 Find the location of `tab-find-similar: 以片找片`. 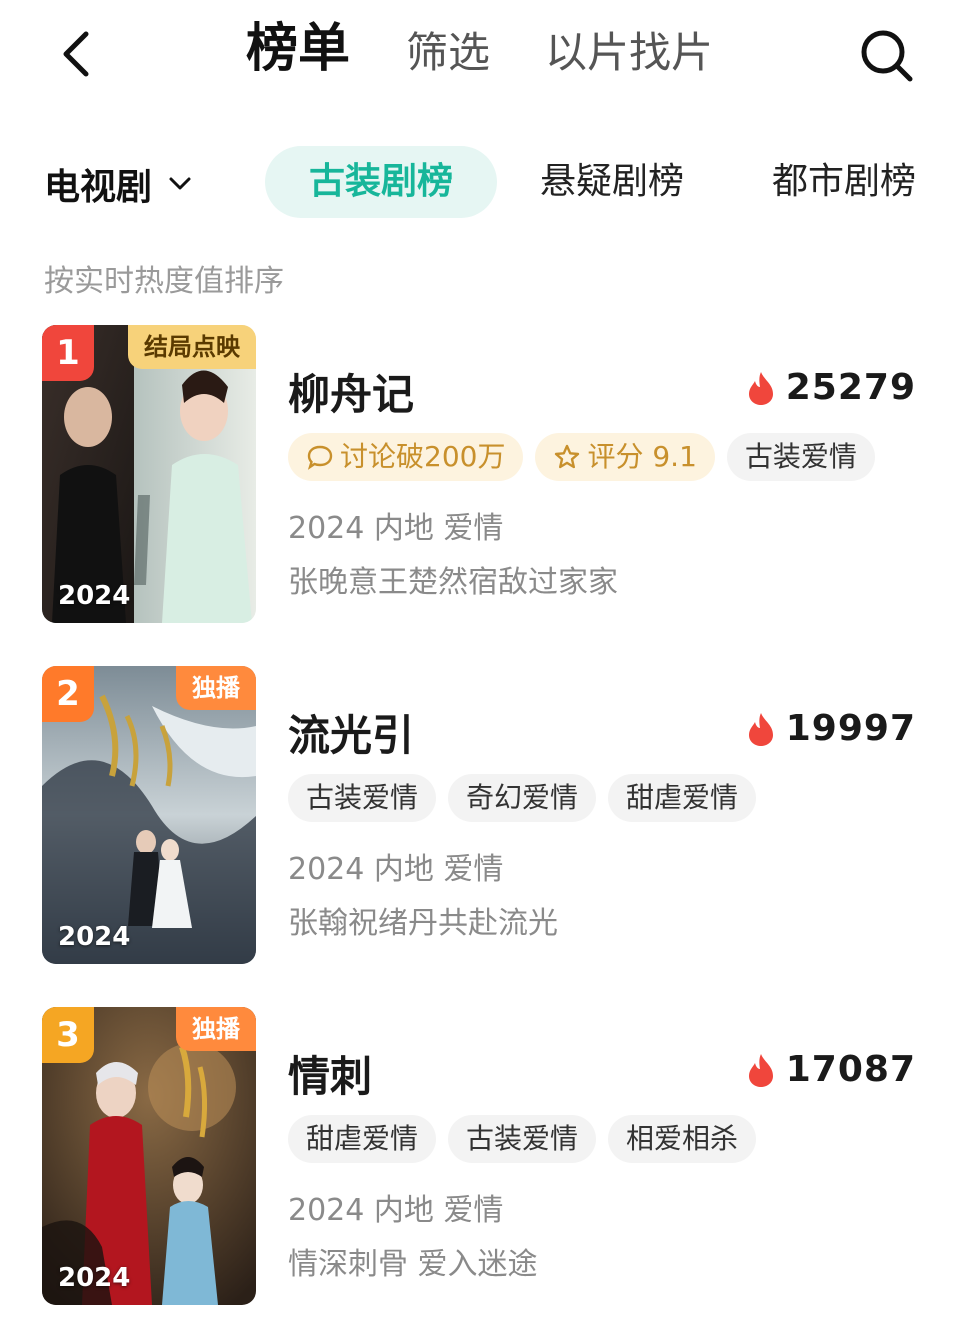

tab-find-similar: 以片找片 is located at coordinates (629, 53).